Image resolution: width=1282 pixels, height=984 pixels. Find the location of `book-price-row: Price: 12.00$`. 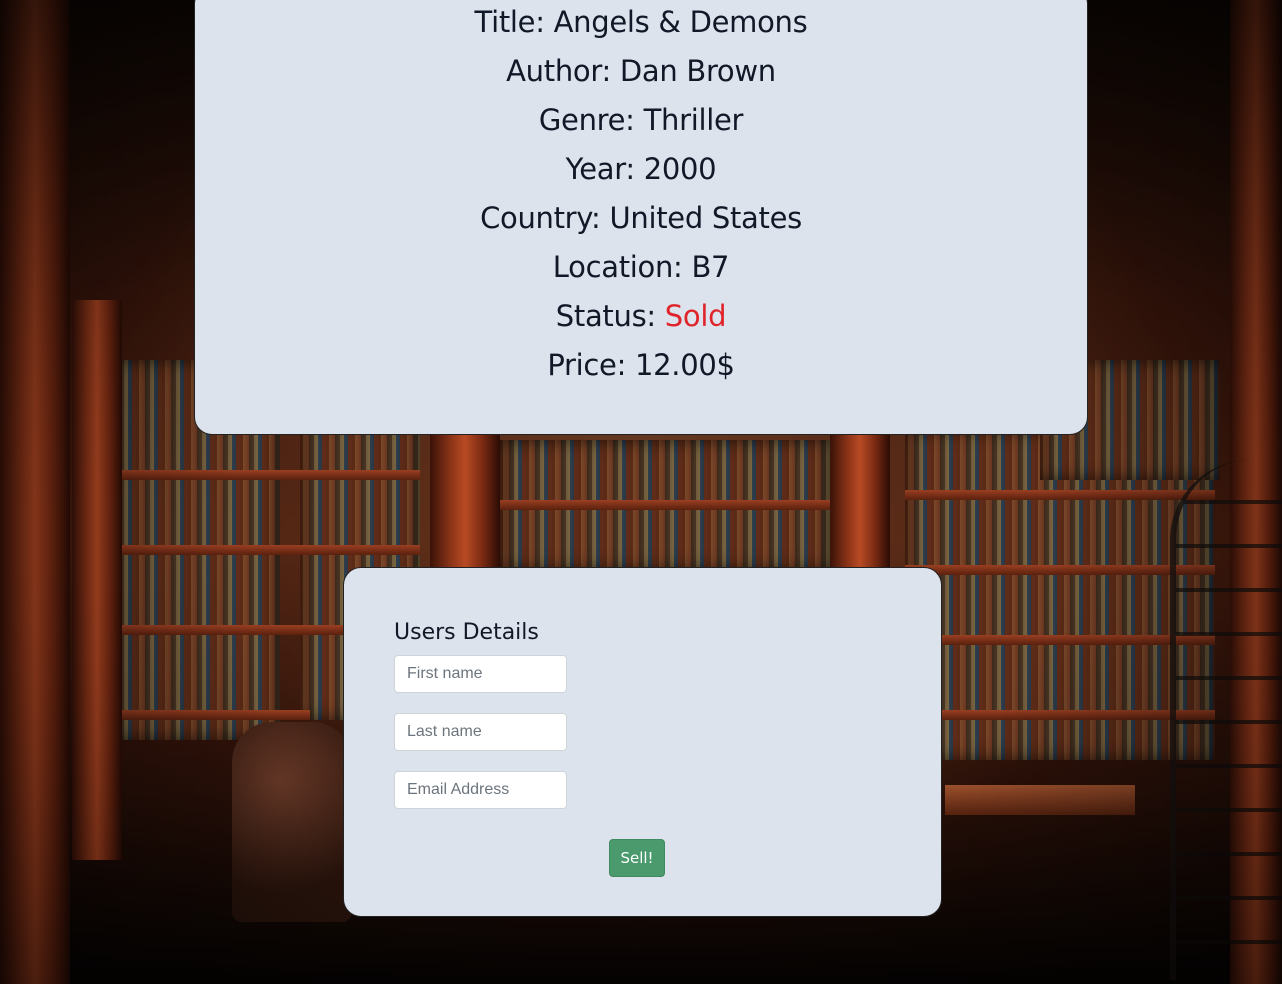

book-price-row: Price: 12.00$ is located at coordinates (641, 365).